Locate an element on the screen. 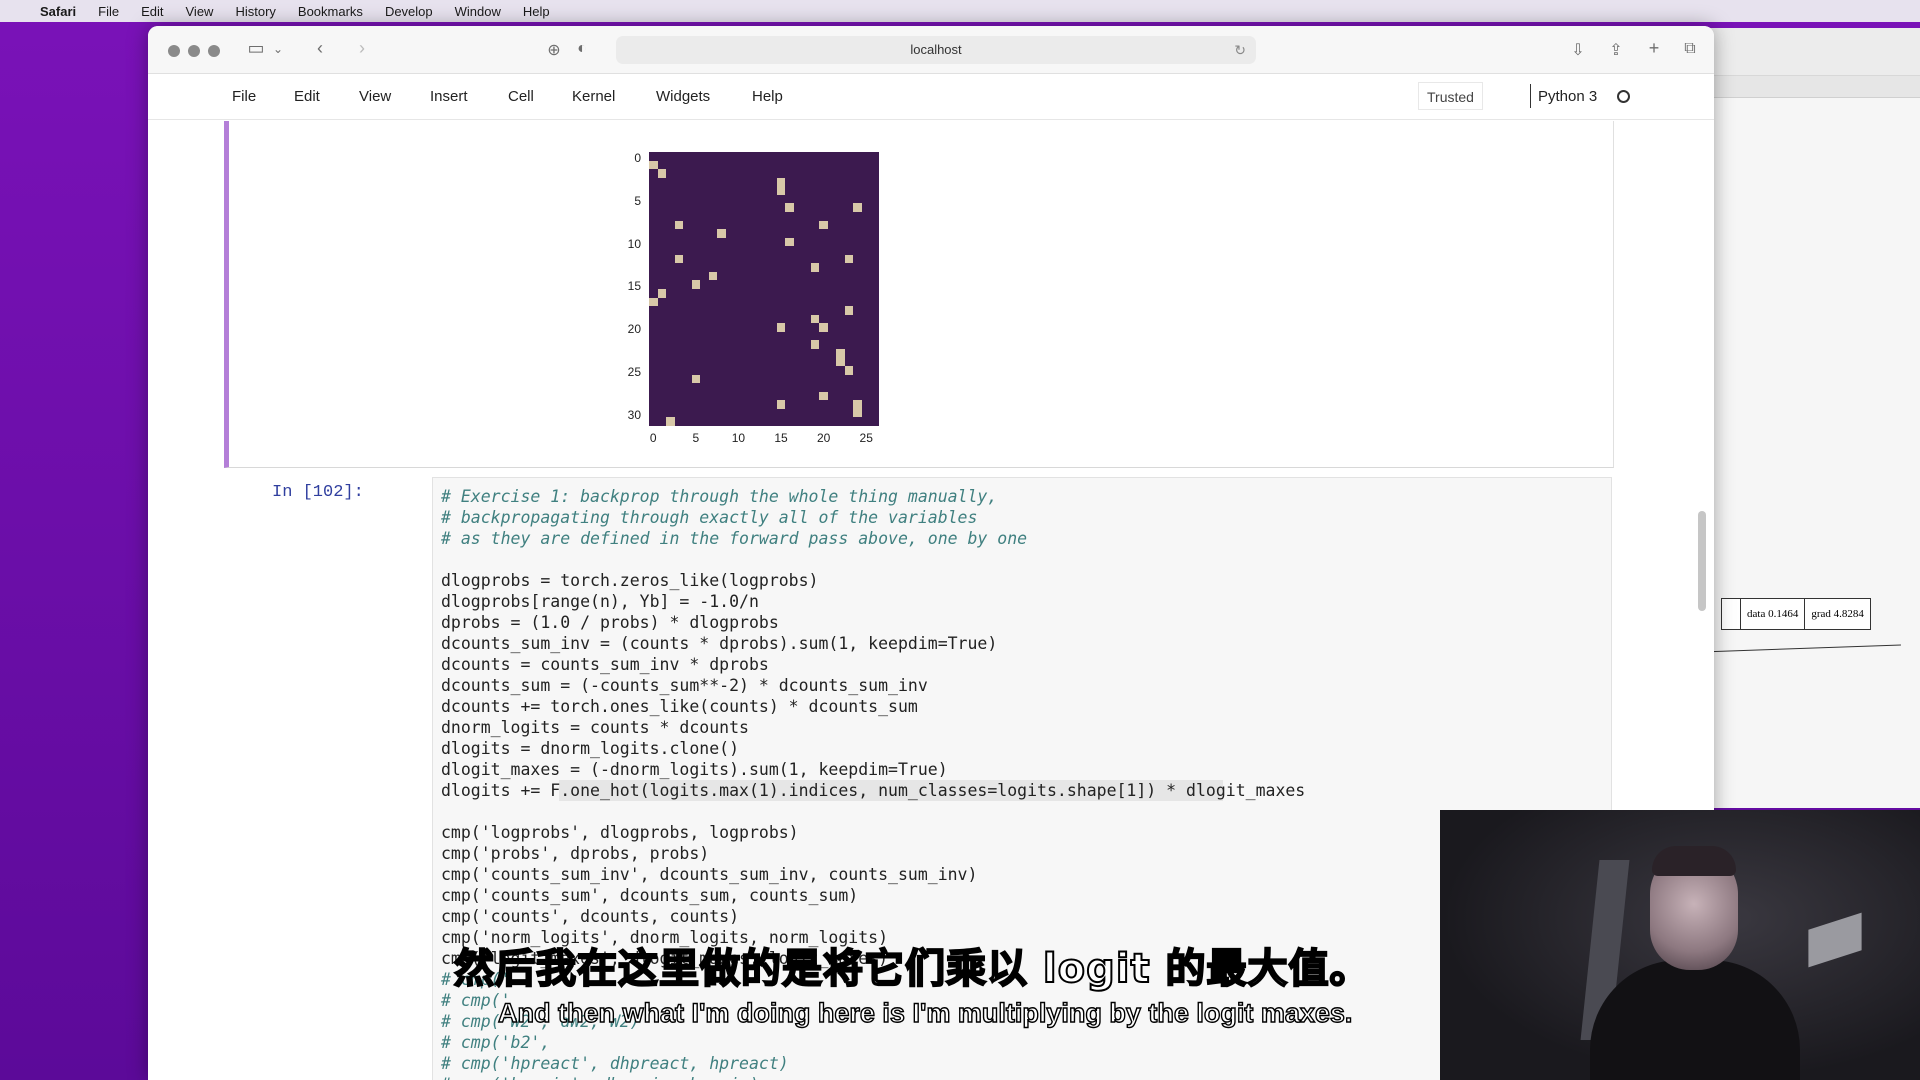 The width and height of the screenshot is (1920, 1080). close-window-button is located at coordinates (174, 51).